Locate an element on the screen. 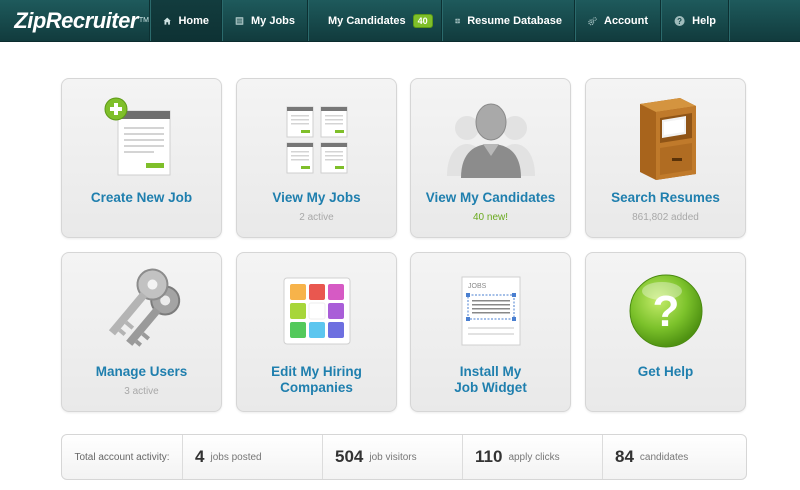 This screenshot has height=490, width=800. apply-clicks-value: 110 is located at coordinates (489, 456).